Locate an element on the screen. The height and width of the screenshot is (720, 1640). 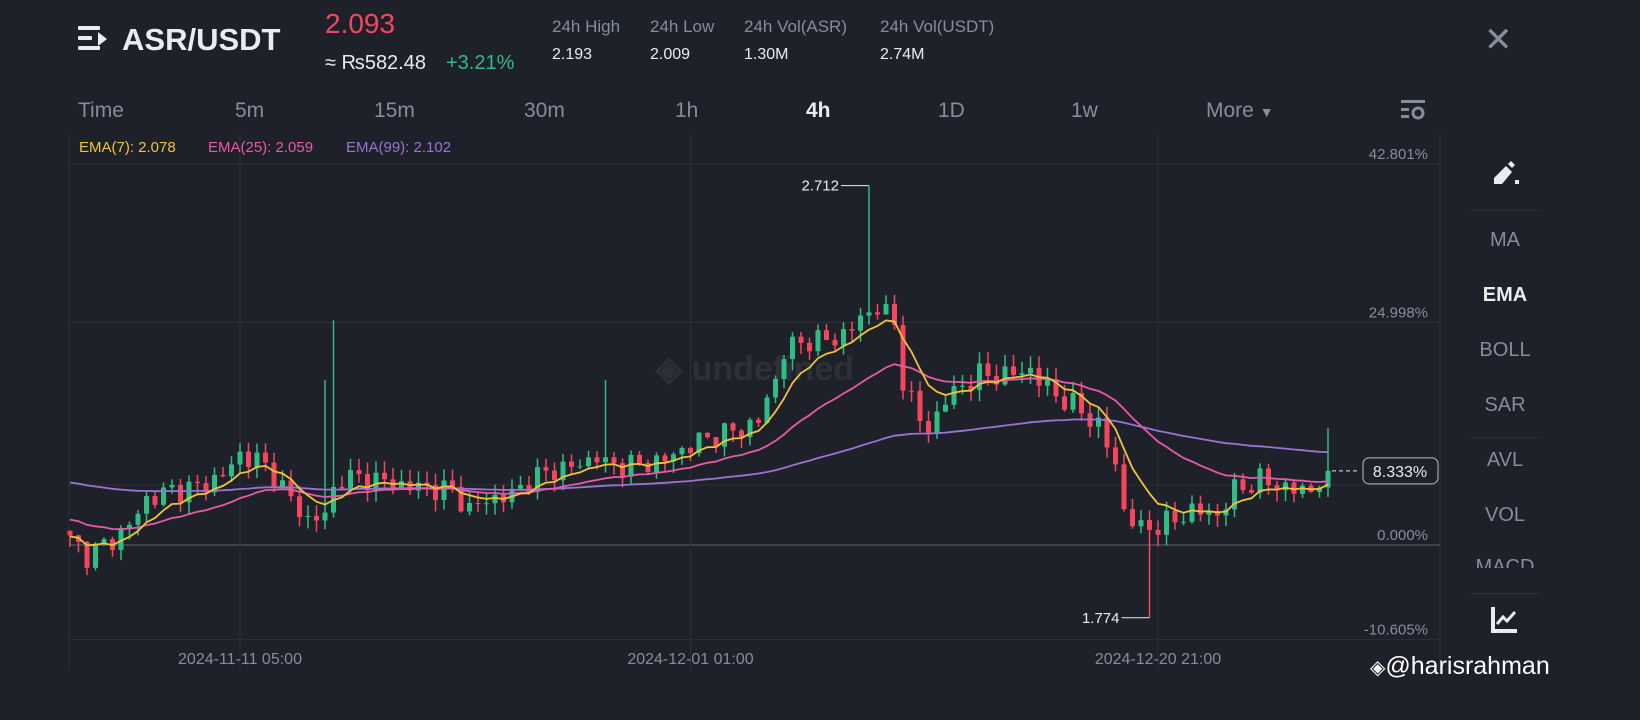
stat-24h-vol-asr: 24h Vol(ASR) 1.30M is located at coordinates (795, 40).